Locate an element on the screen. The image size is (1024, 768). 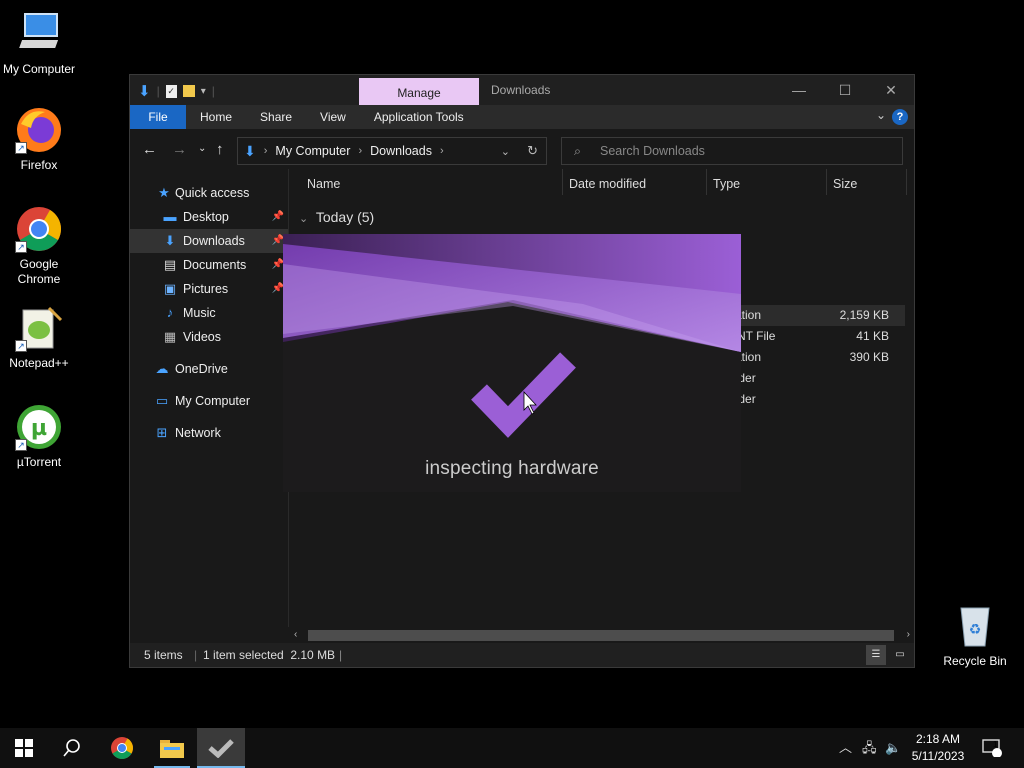
tab-share: Share is located at coordinates (276, 117).